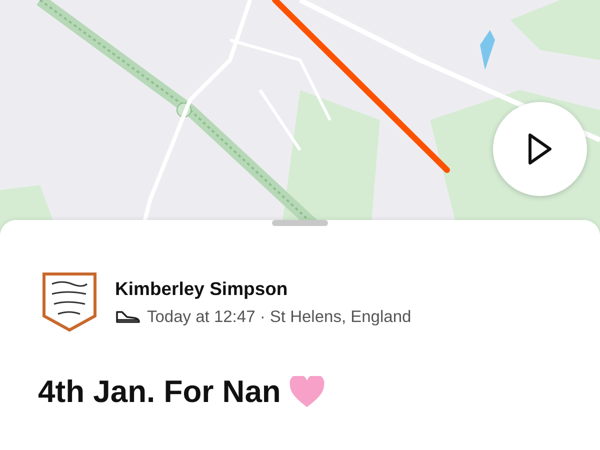 The image size is (600, 450). I want to click on heart-icon, so click(306, 392).